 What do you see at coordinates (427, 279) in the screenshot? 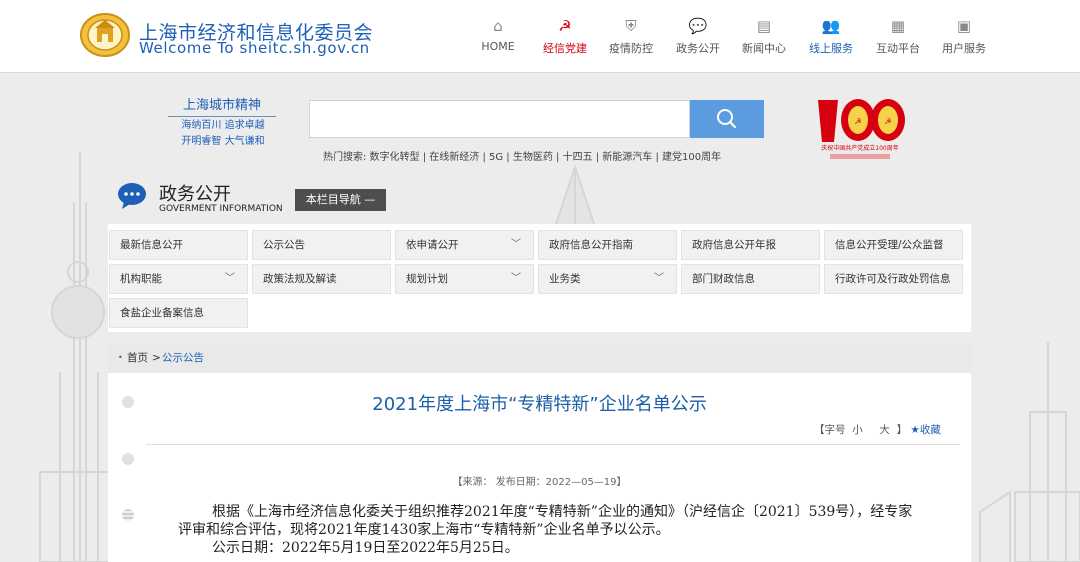
I see `category-label: 规划计划` at bounding box center [427, 279].